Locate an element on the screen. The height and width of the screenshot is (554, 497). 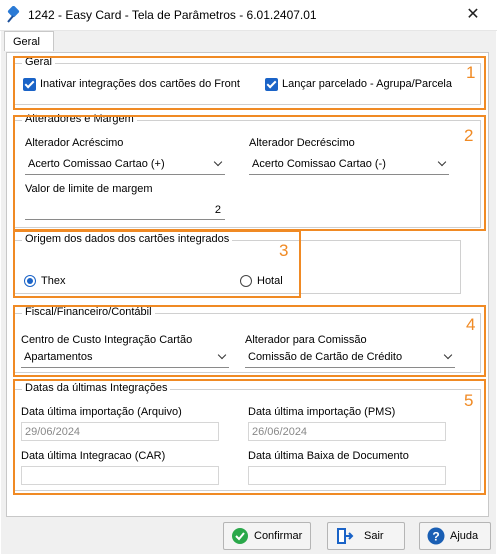
tab-geral: Geral is located at coordinates (29, 41).